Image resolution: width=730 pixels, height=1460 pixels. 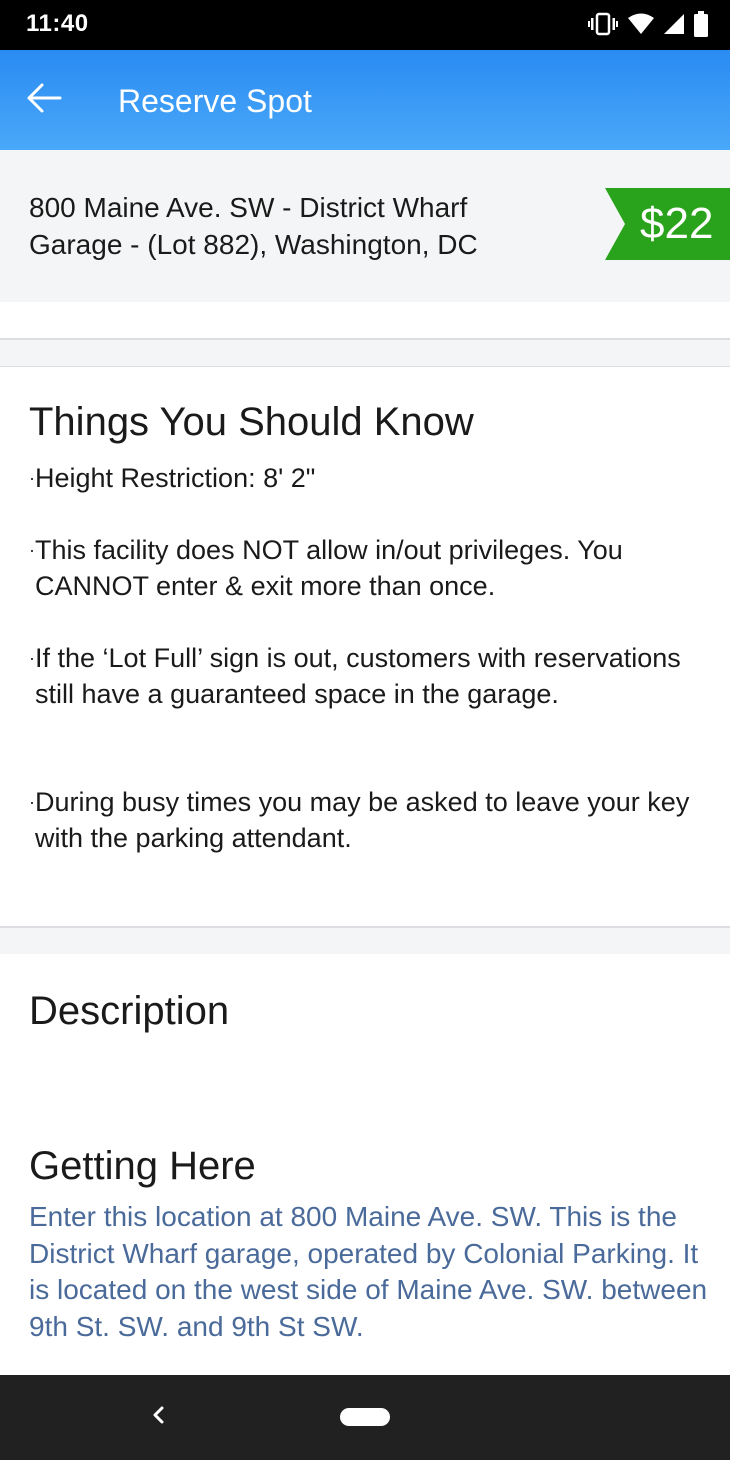 I want to click on list-item: ·Height Restriction: 8' 2", so click(x=172, y=478).